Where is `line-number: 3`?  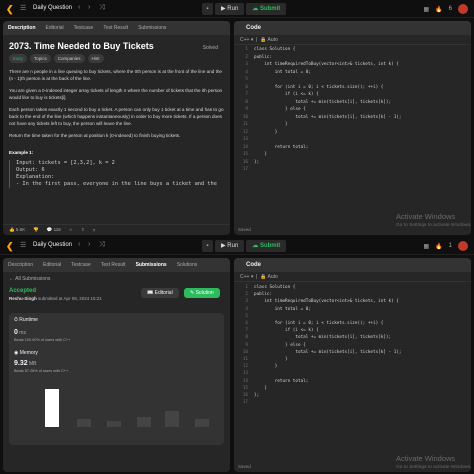 line-number: 3 is located at coordinates (246, 64).